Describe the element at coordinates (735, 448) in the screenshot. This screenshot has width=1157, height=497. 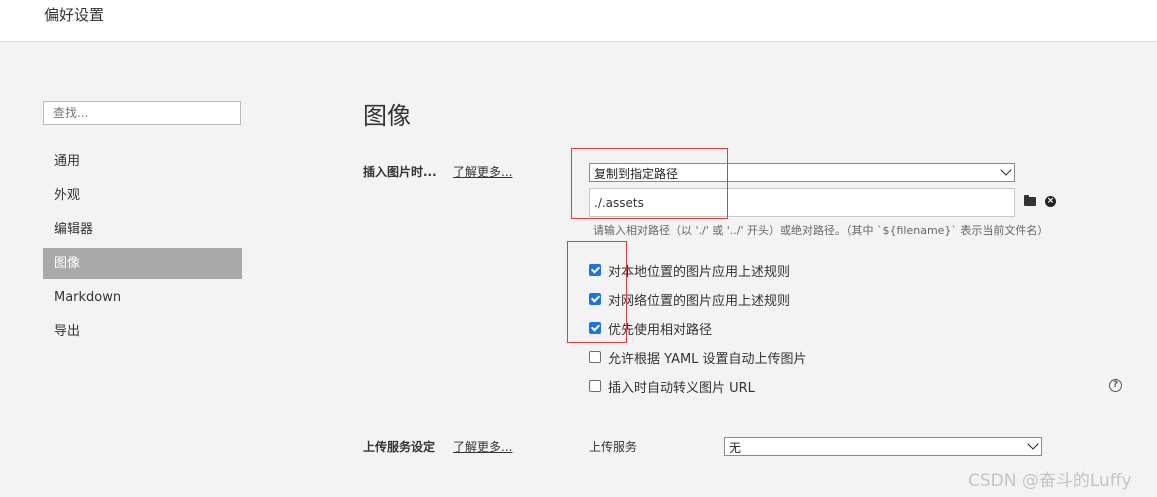
I see `upload-service-value: 无` at that location.